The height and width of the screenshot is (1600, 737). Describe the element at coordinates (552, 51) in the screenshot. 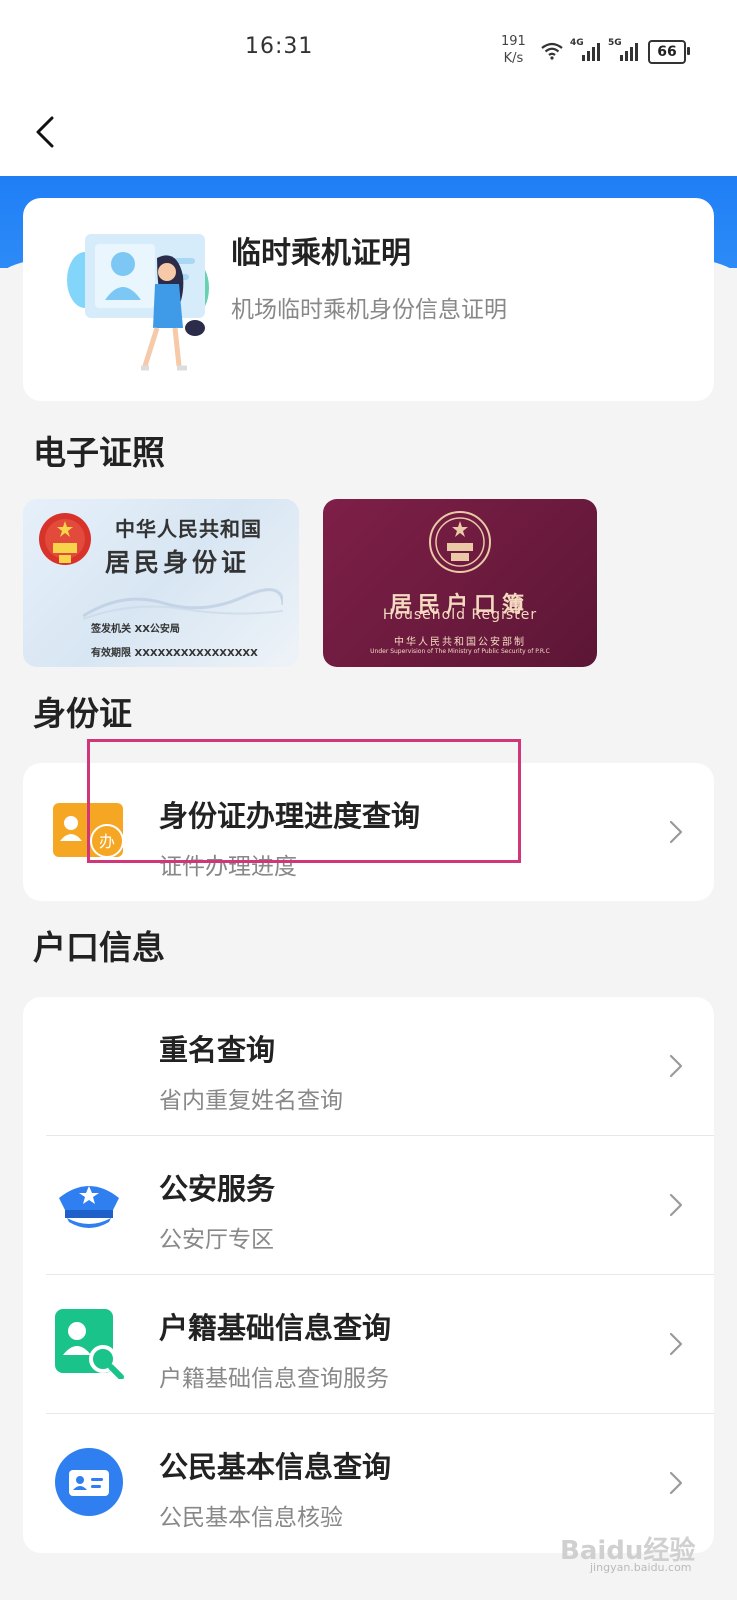

I see `wifi-icon` at that location.